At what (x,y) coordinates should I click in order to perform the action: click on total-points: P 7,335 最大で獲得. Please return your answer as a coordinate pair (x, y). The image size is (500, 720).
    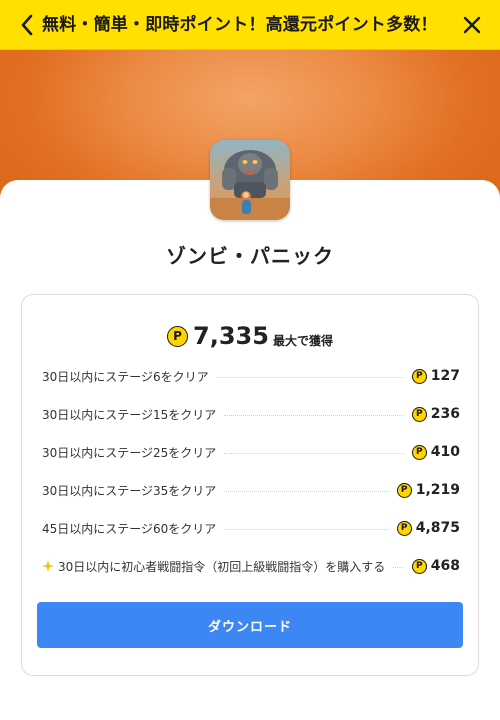
    Looking at the image, I should click on (250, 336).